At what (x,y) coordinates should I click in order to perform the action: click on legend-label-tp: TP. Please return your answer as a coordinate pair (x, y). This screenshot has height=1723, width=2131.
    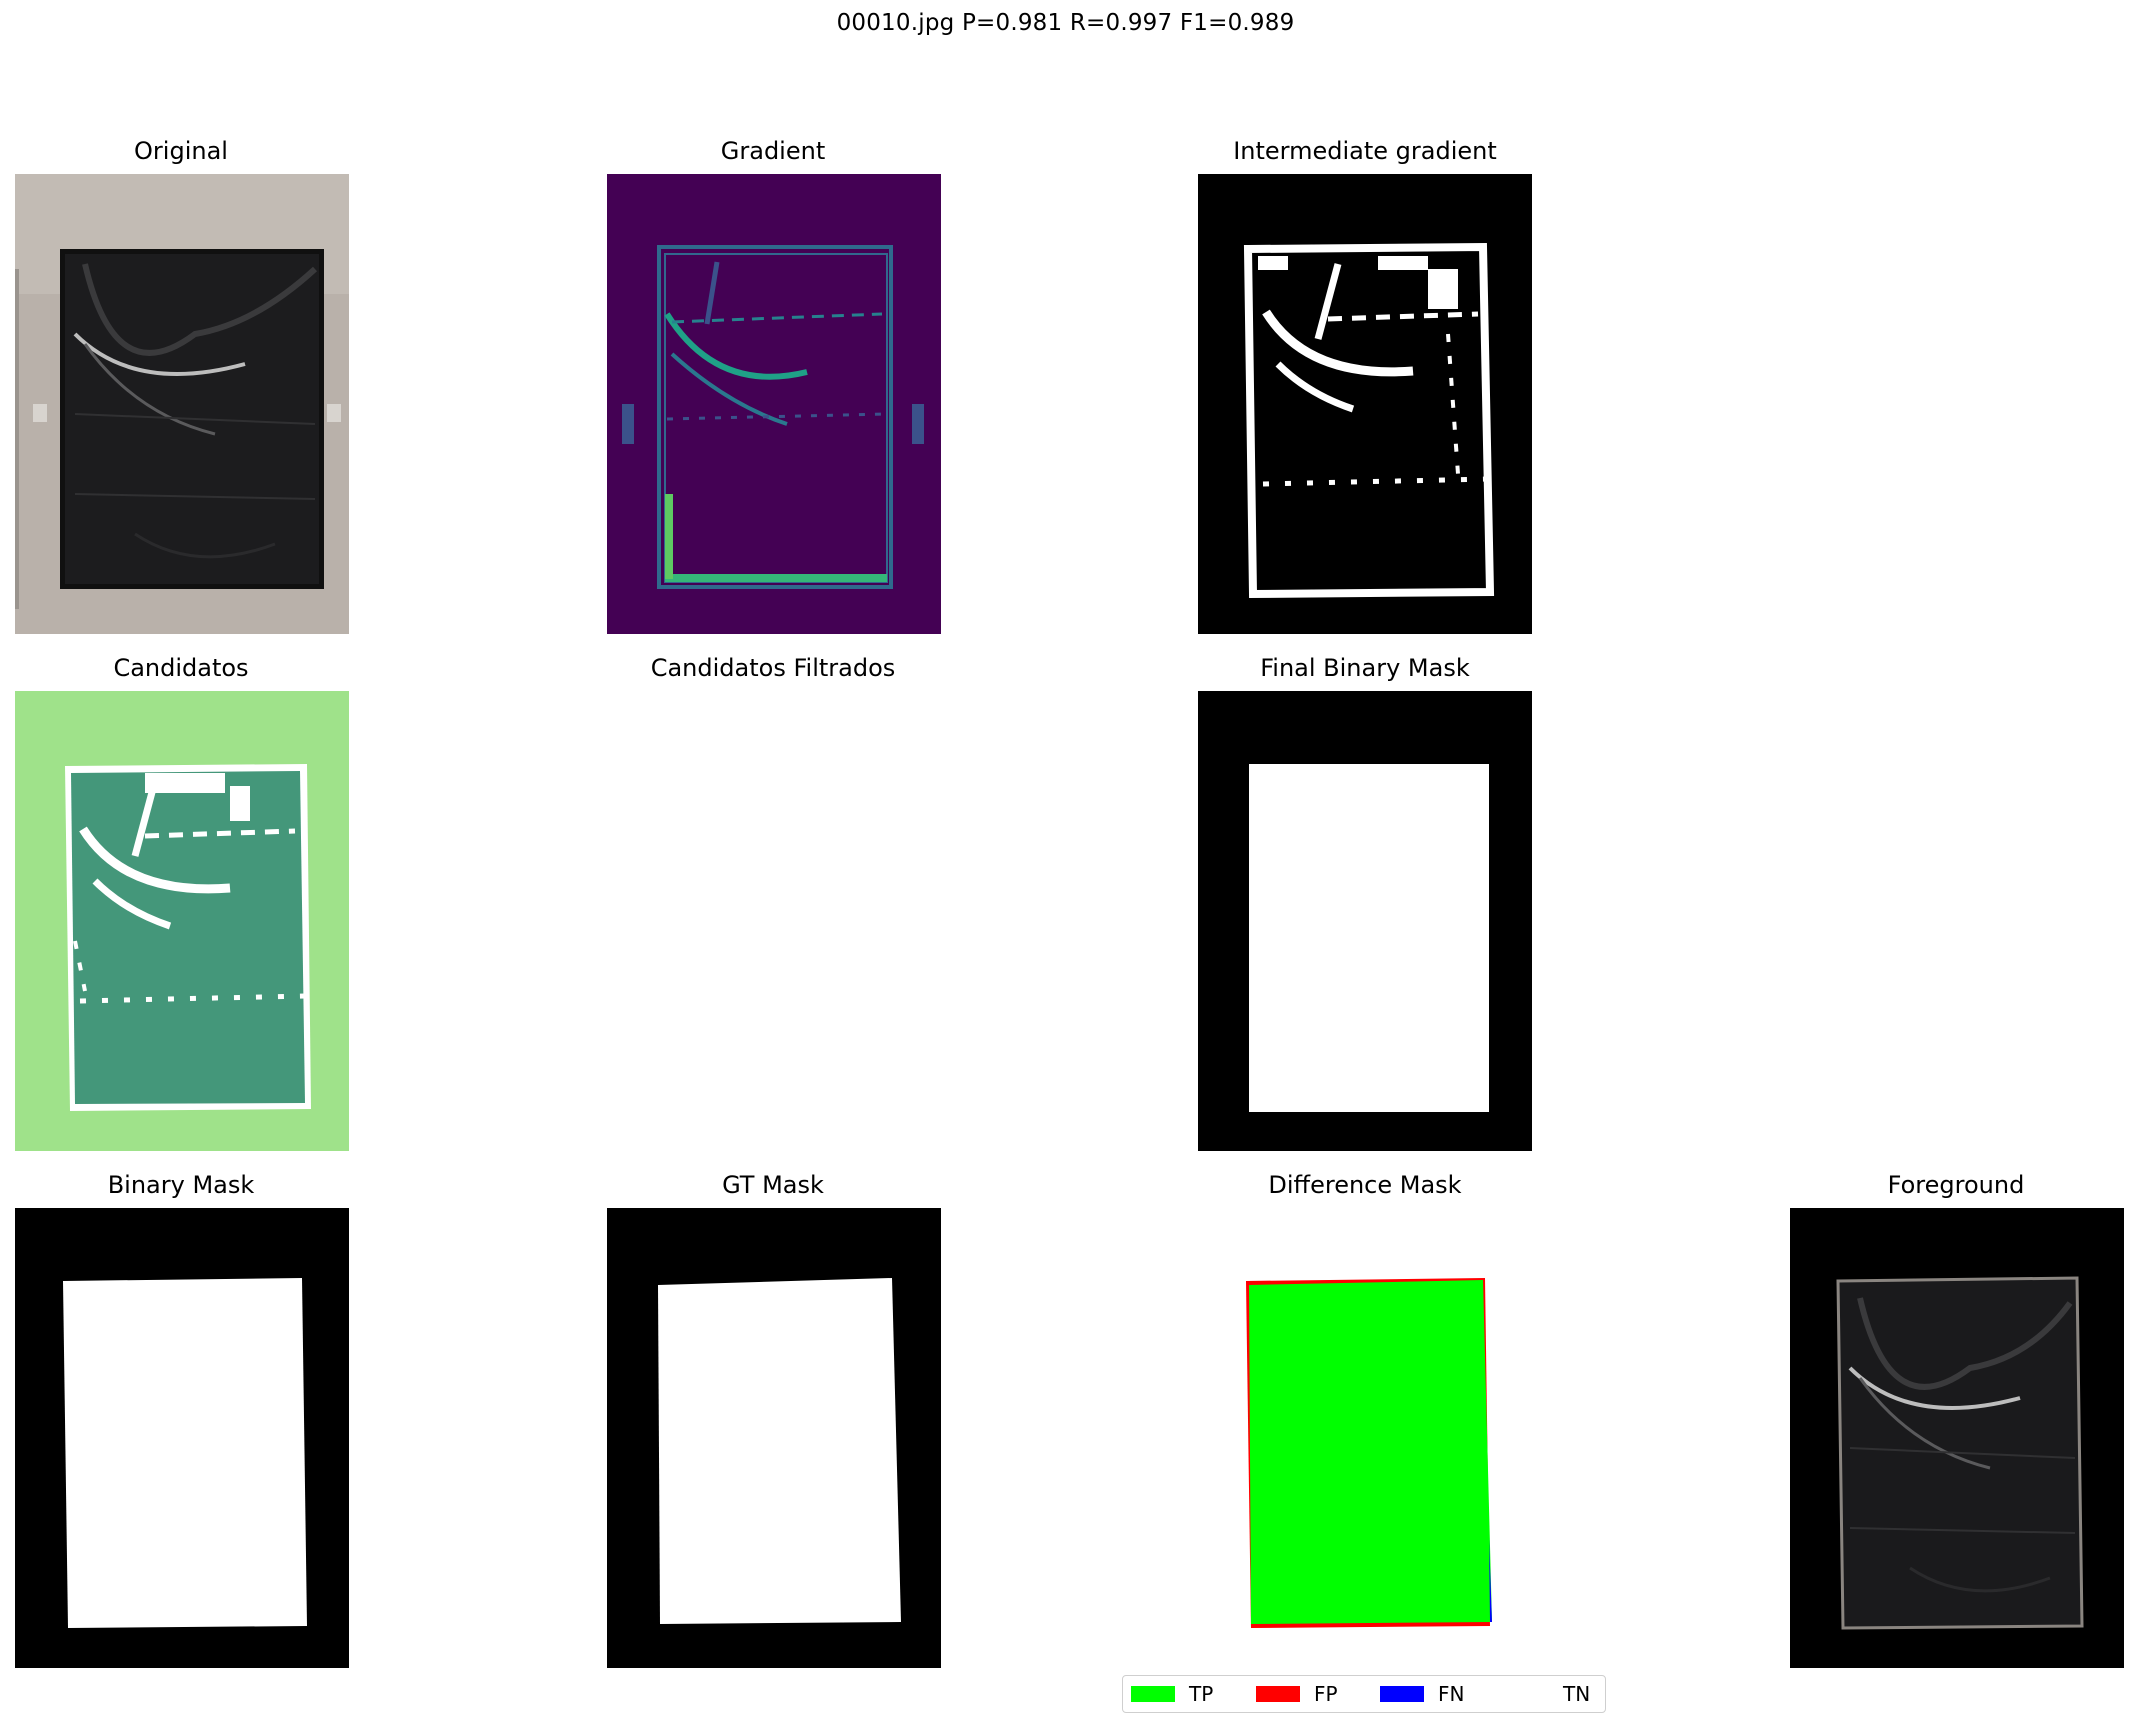
    Looking at the image, I should click on (1201, 1694).